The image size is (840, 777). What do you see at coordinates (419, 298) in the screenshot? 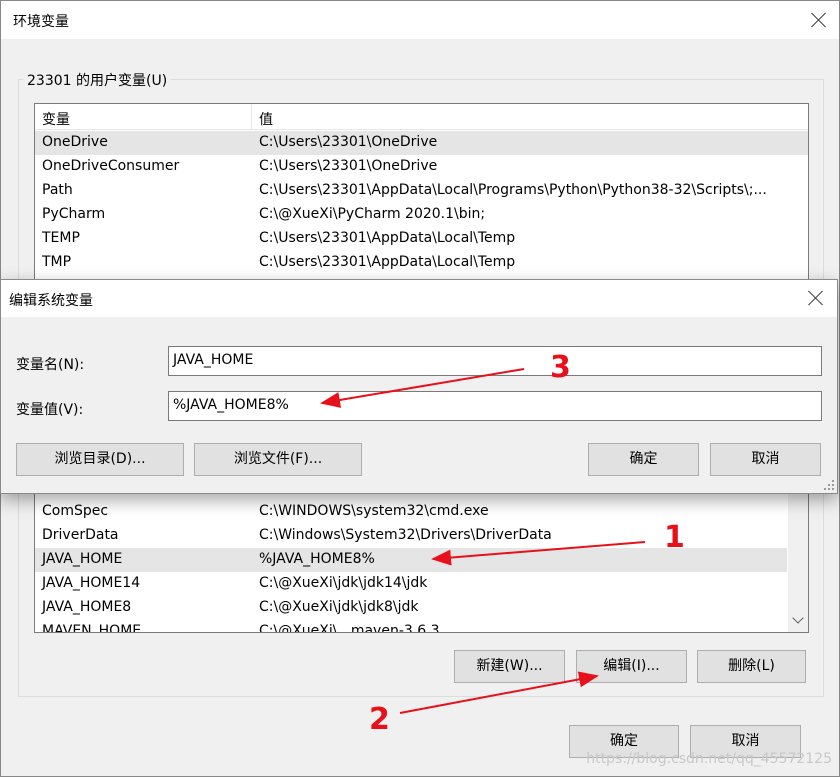
I see `dialog-title-bar: 编辑系统变量` at bounding box center [419, 298].